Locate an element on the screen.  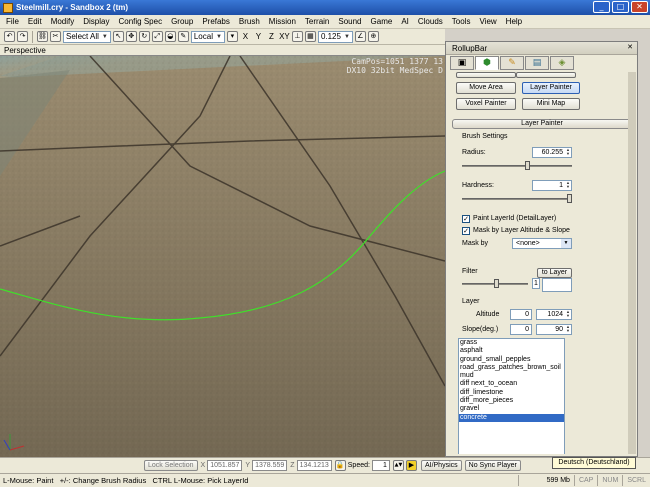
slope-max-input: 90 ▲ ▼ is located at coordinates (554, 329).